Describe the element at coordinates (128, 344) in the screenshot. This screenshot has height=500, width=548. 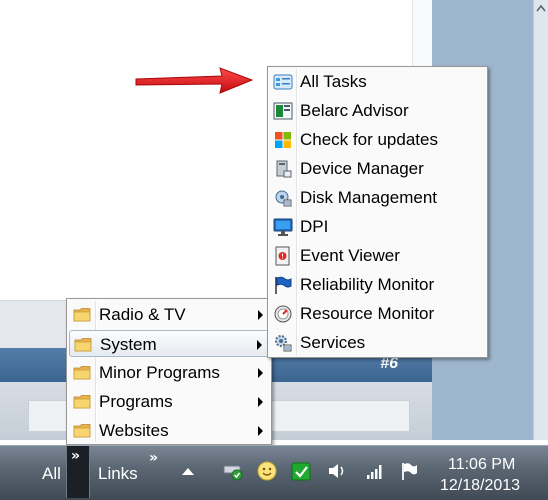
I see `menu-item-label: System` at that location.